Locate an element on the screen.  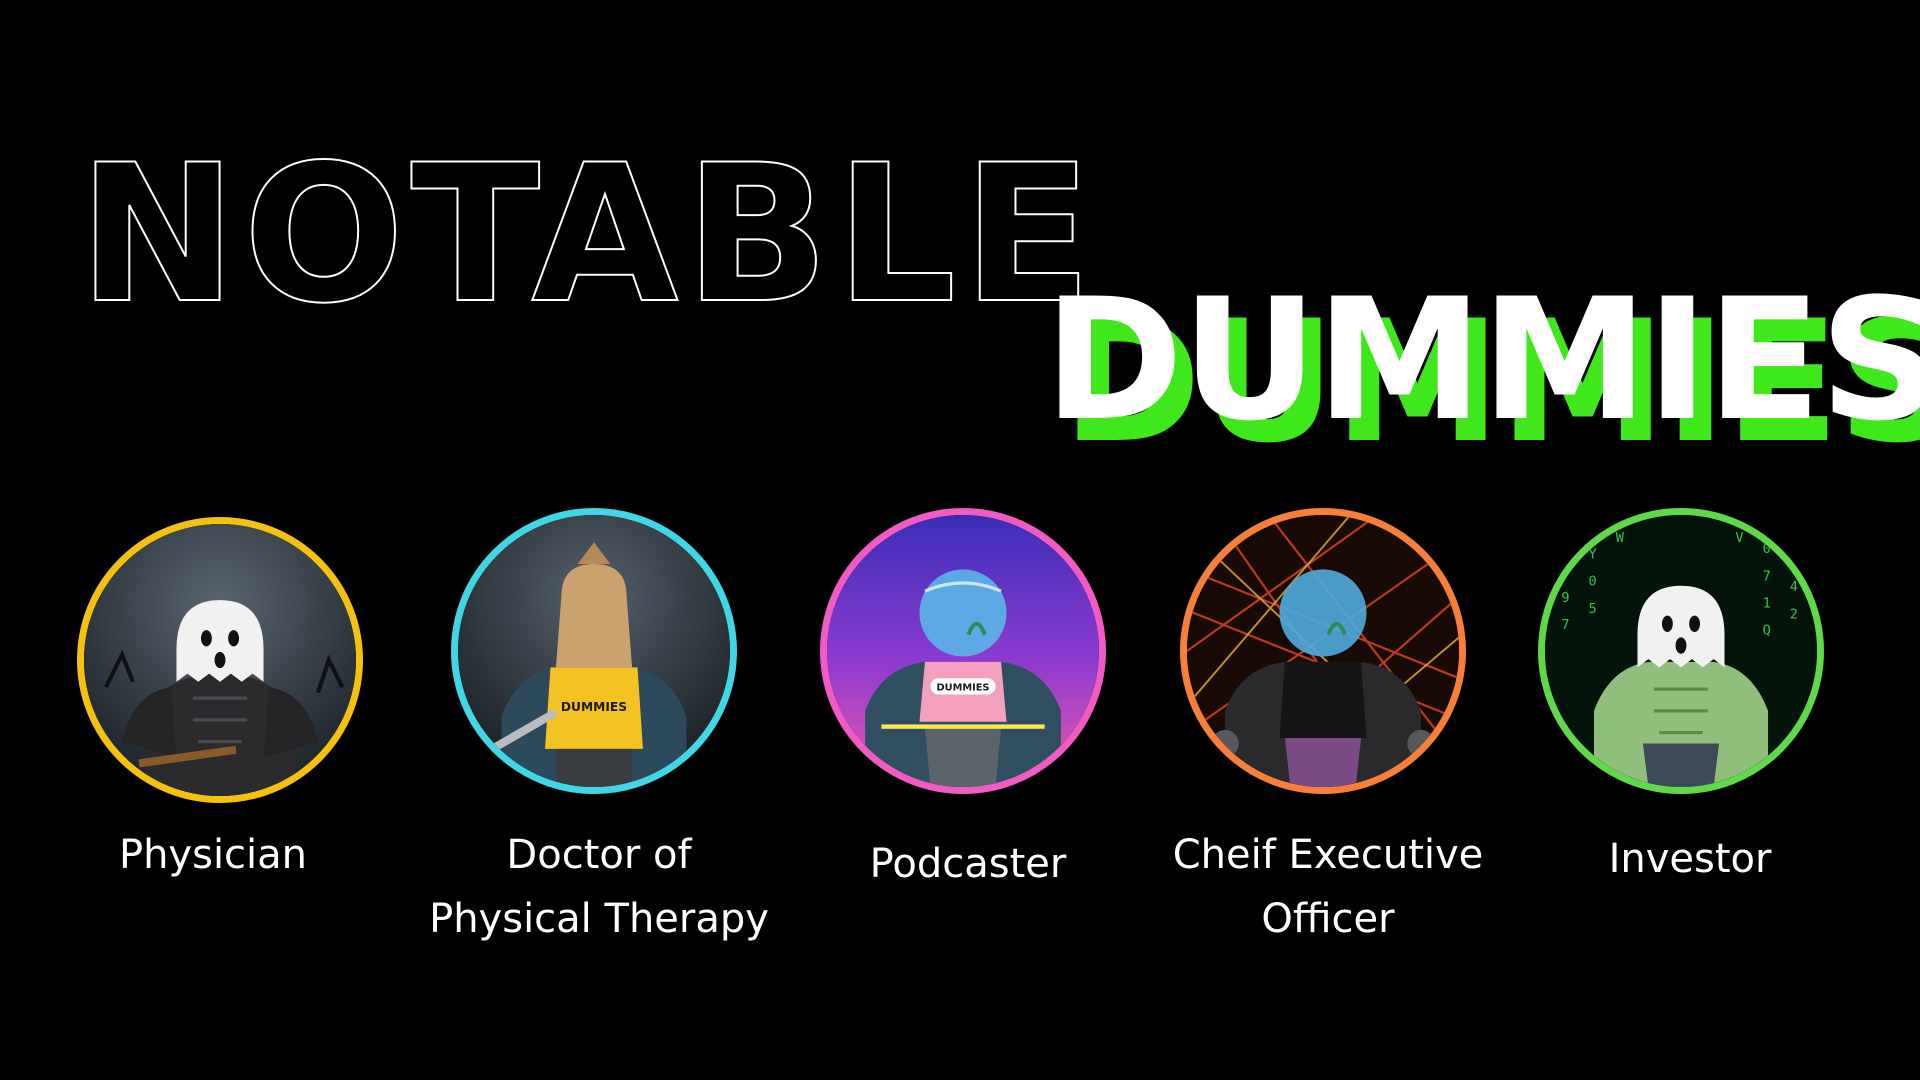
avatar-cheif-executive-officer is located at coordinates (1323, 651).